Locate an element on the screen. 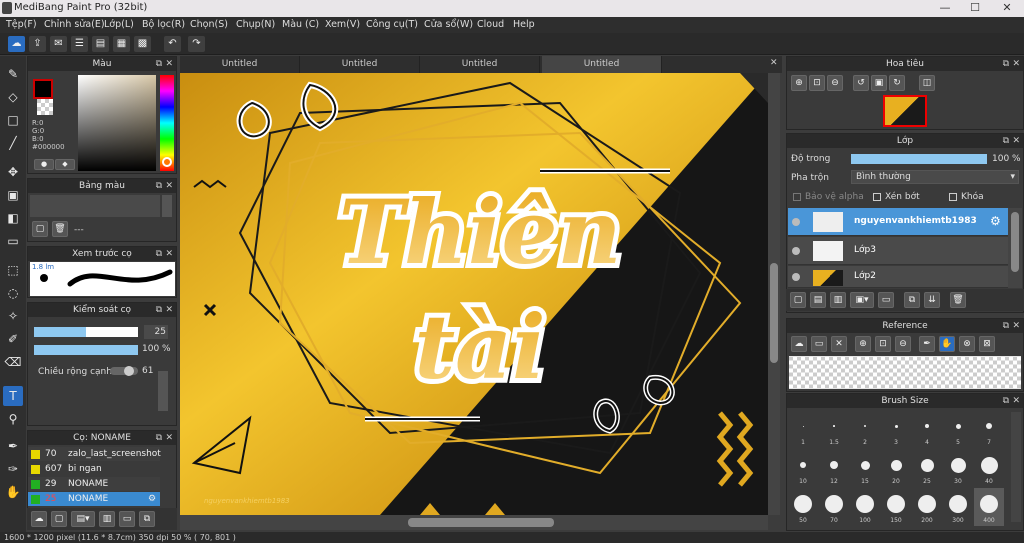 This screenshot has width=1024, height=543. minimize-button: — is located at coordinates (945, 8).